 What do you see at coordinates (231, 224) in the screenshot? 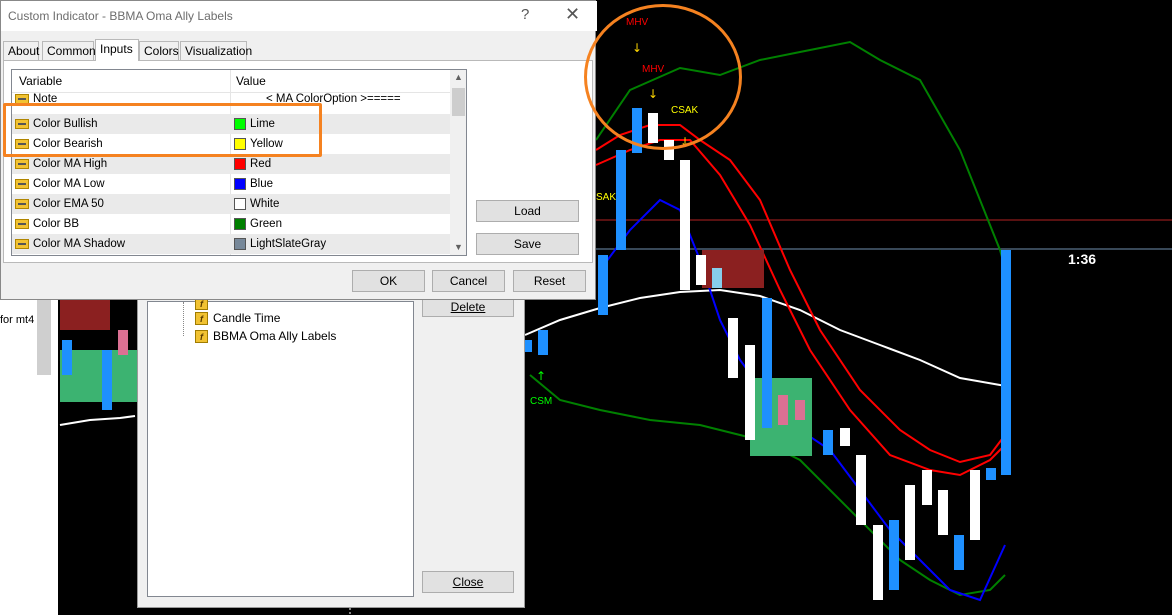
I see `grid-row-color-bb: Color BB Green` at bounding box center [231, 224].